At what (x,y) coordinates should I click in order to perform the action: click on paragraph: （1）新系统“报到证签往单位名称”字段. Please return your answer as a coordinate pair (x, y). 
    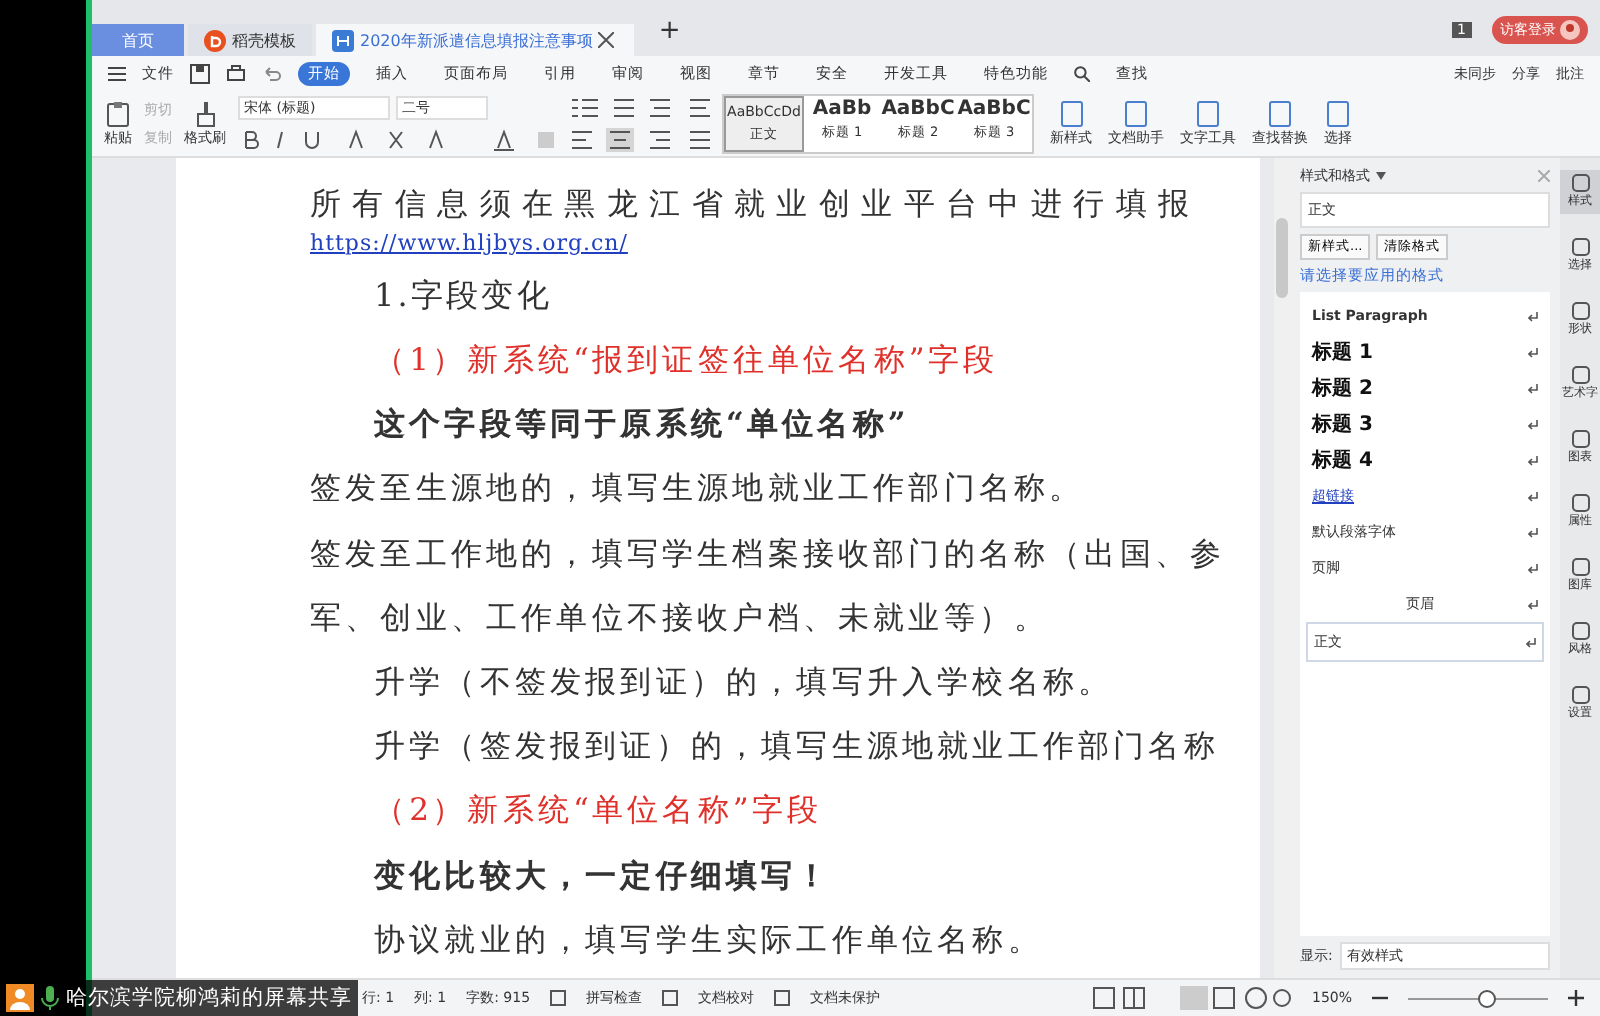
    Looking at the image, I should click on (686, 360).